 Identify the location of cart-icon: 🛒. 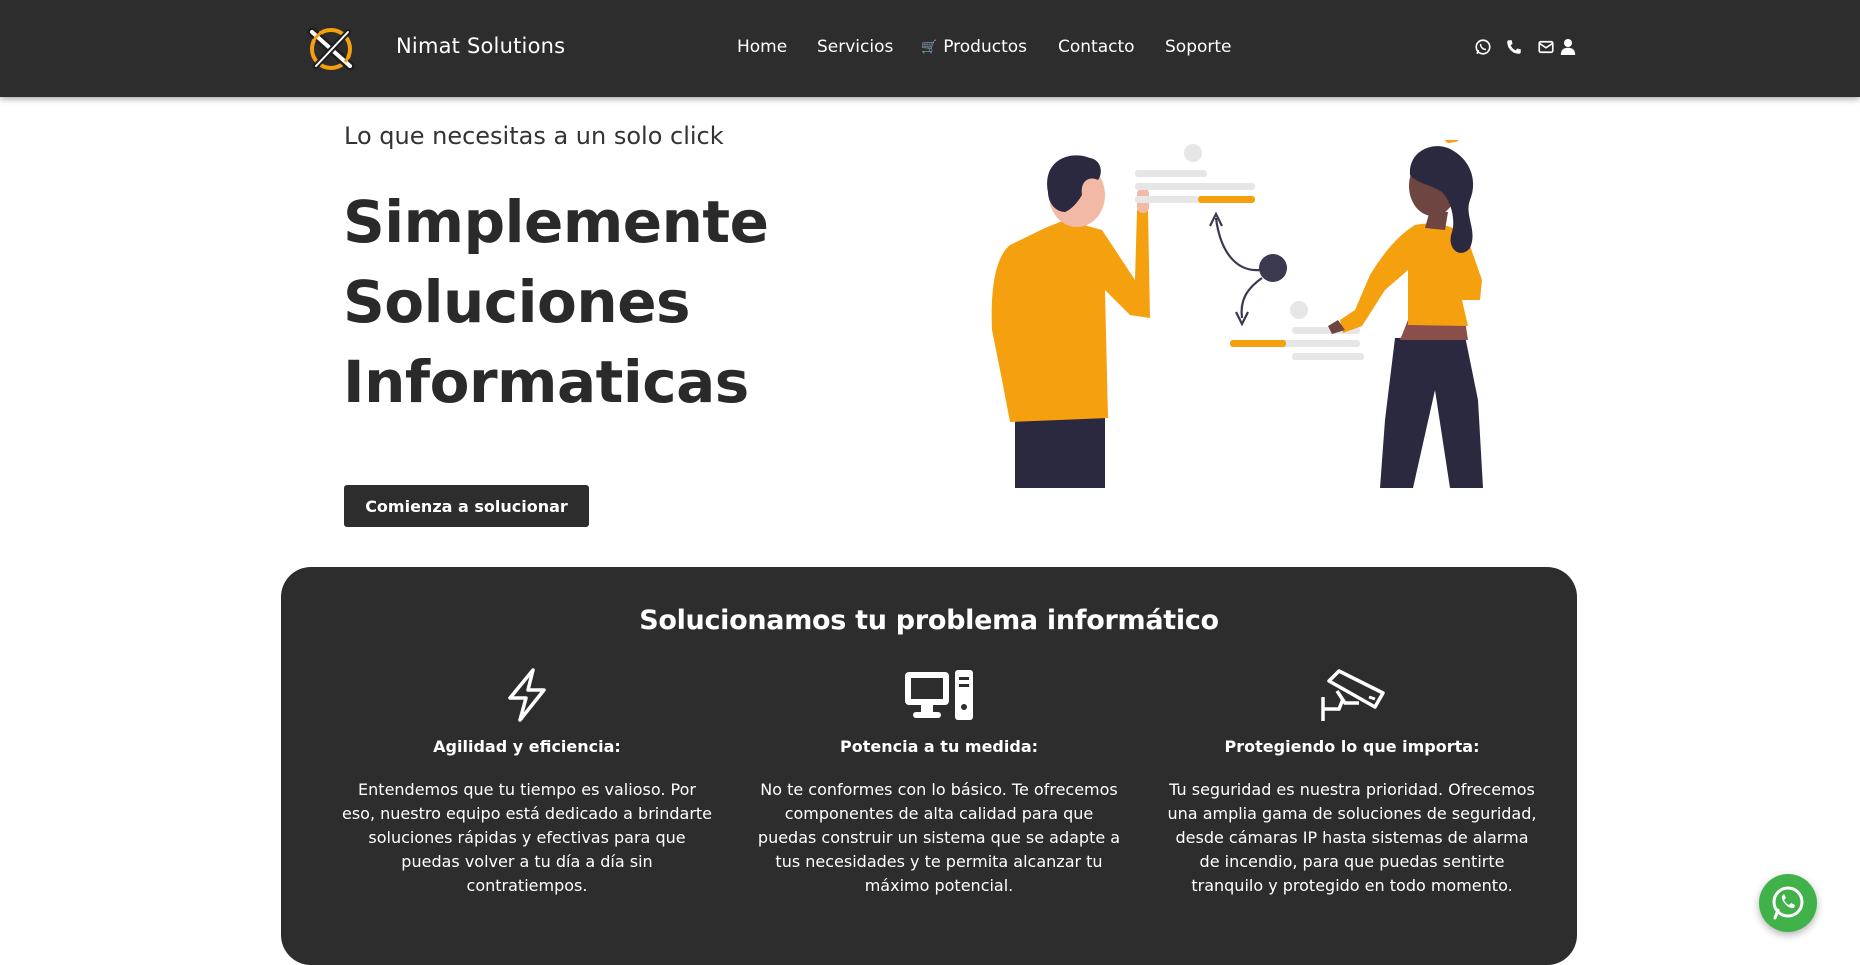
(929, 47).